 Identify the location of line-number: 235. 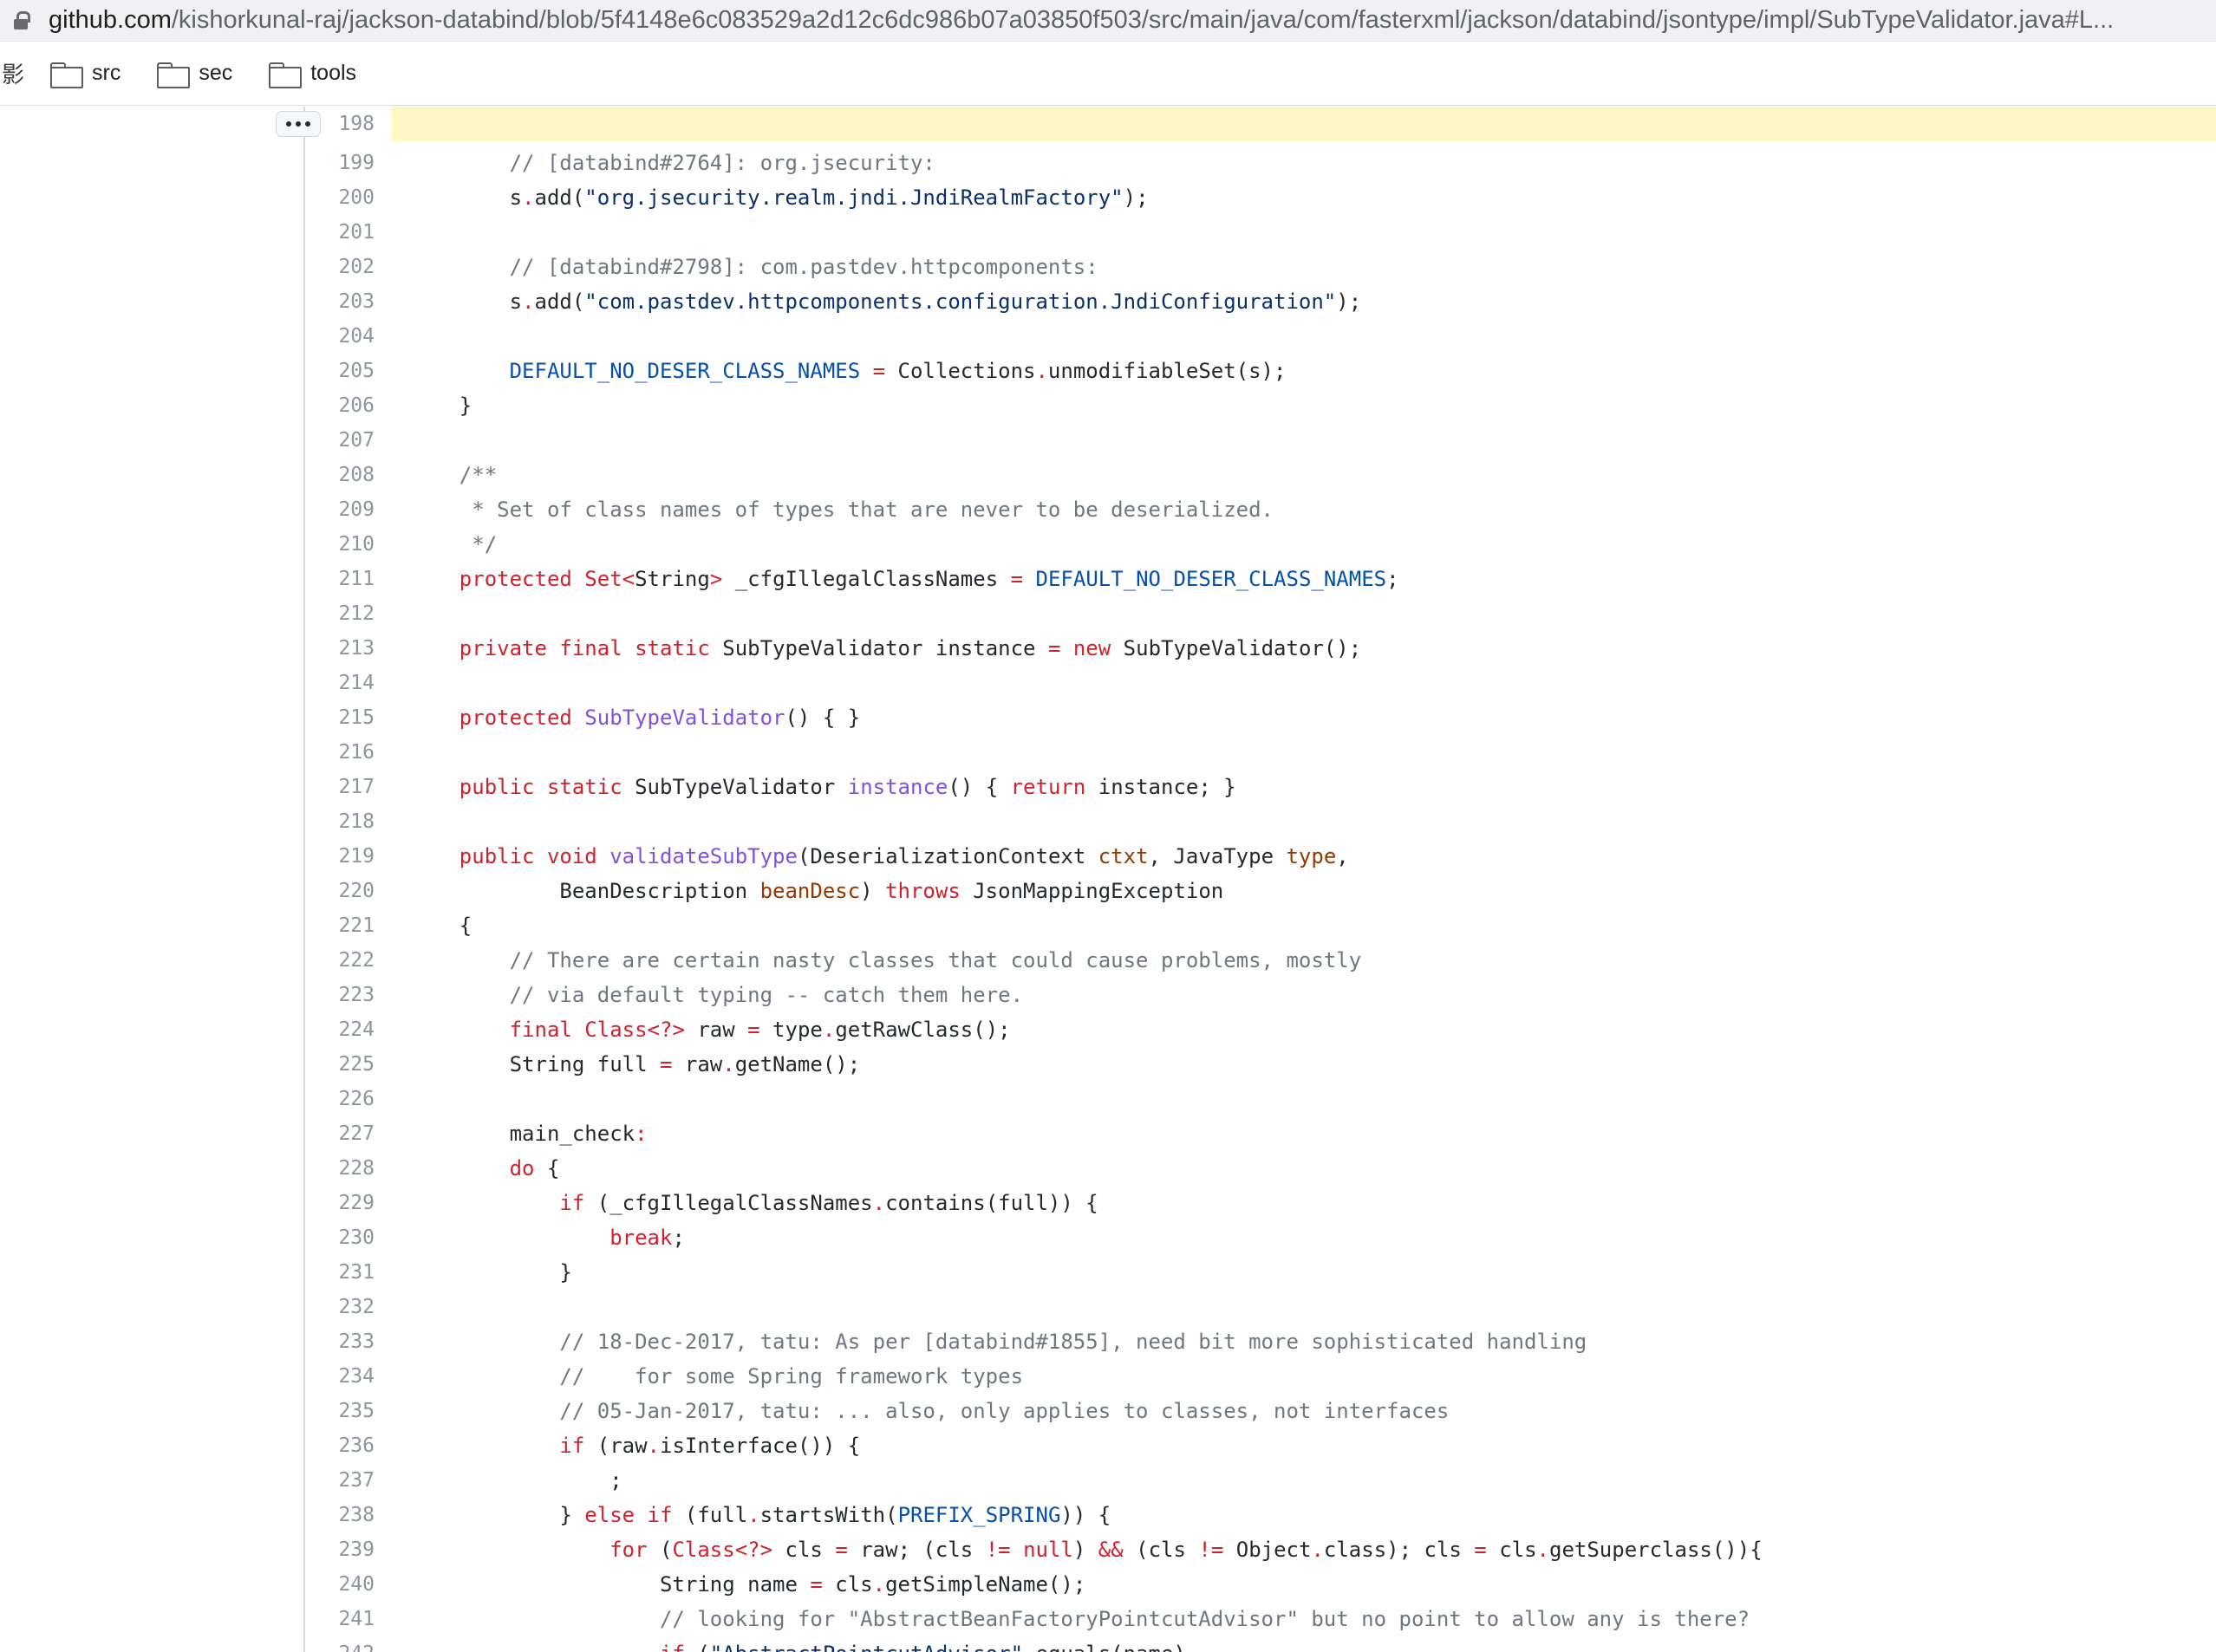
(340, 1411).